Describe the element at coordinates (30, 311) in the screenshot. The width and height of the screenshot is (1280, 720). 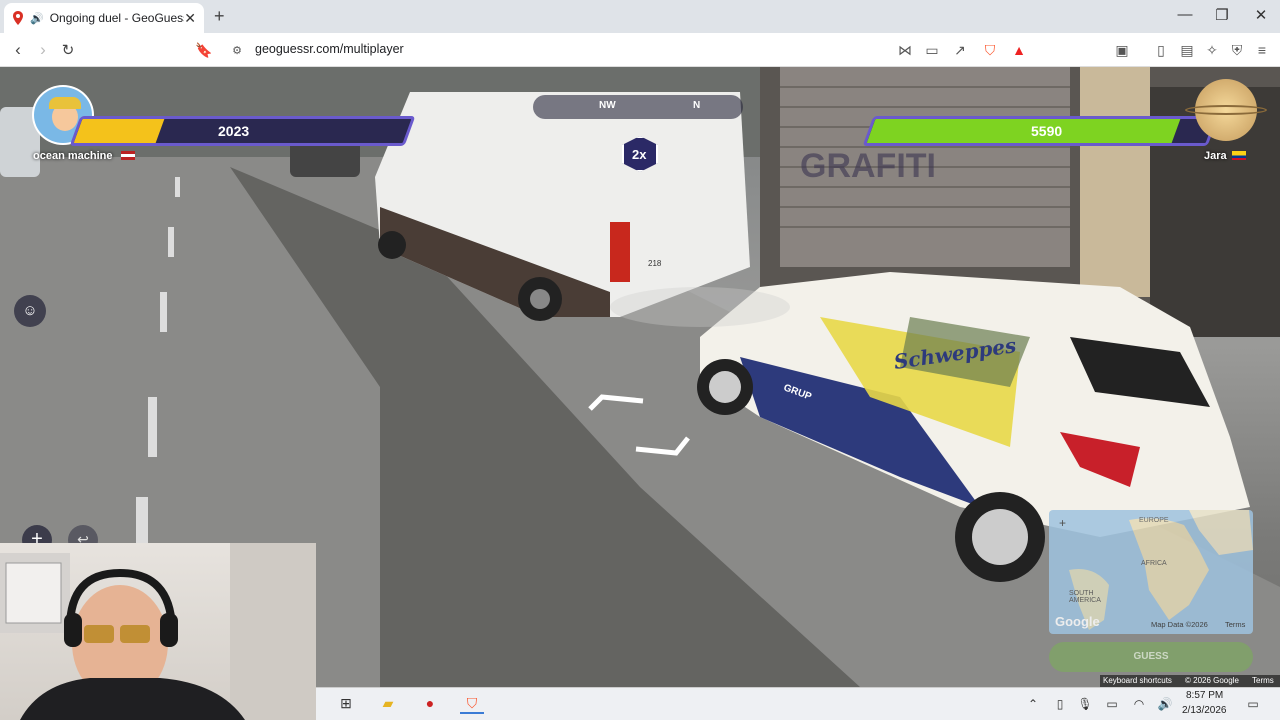
I see `chat-emote-icon: ☺` at that location.